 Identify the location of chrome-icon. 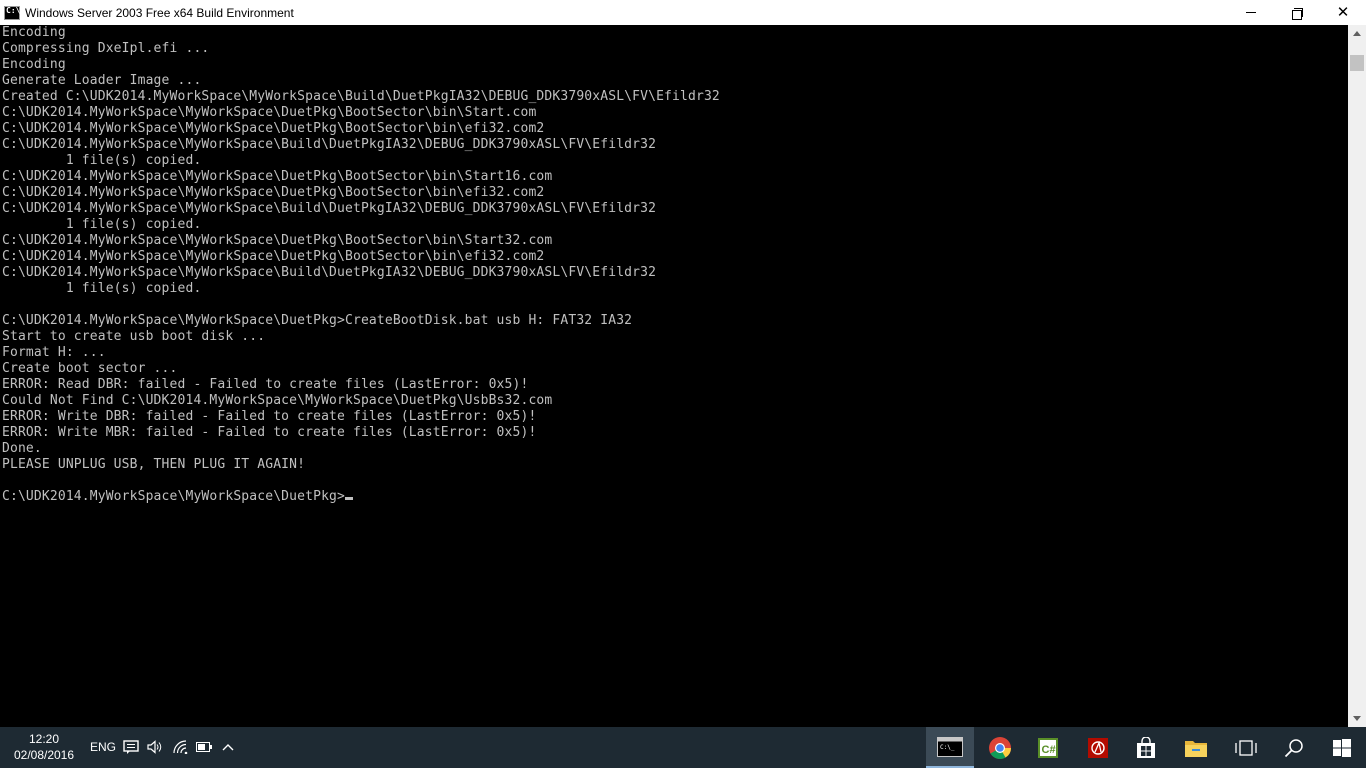
(1000, 747).